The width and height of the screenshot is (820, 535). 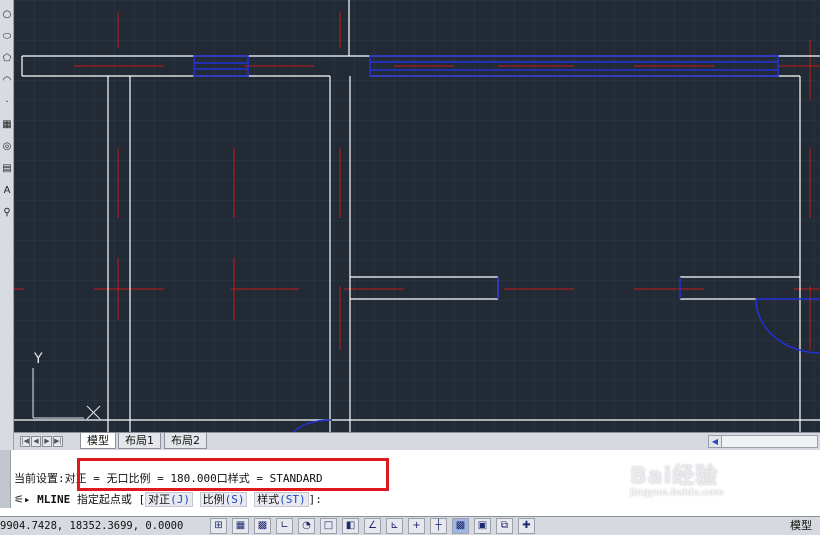 I want to click on command-history-line: 当前设置:对正 = 无口比例 = 180.000口样式 = STANDARD, so click(x=168, y=478).